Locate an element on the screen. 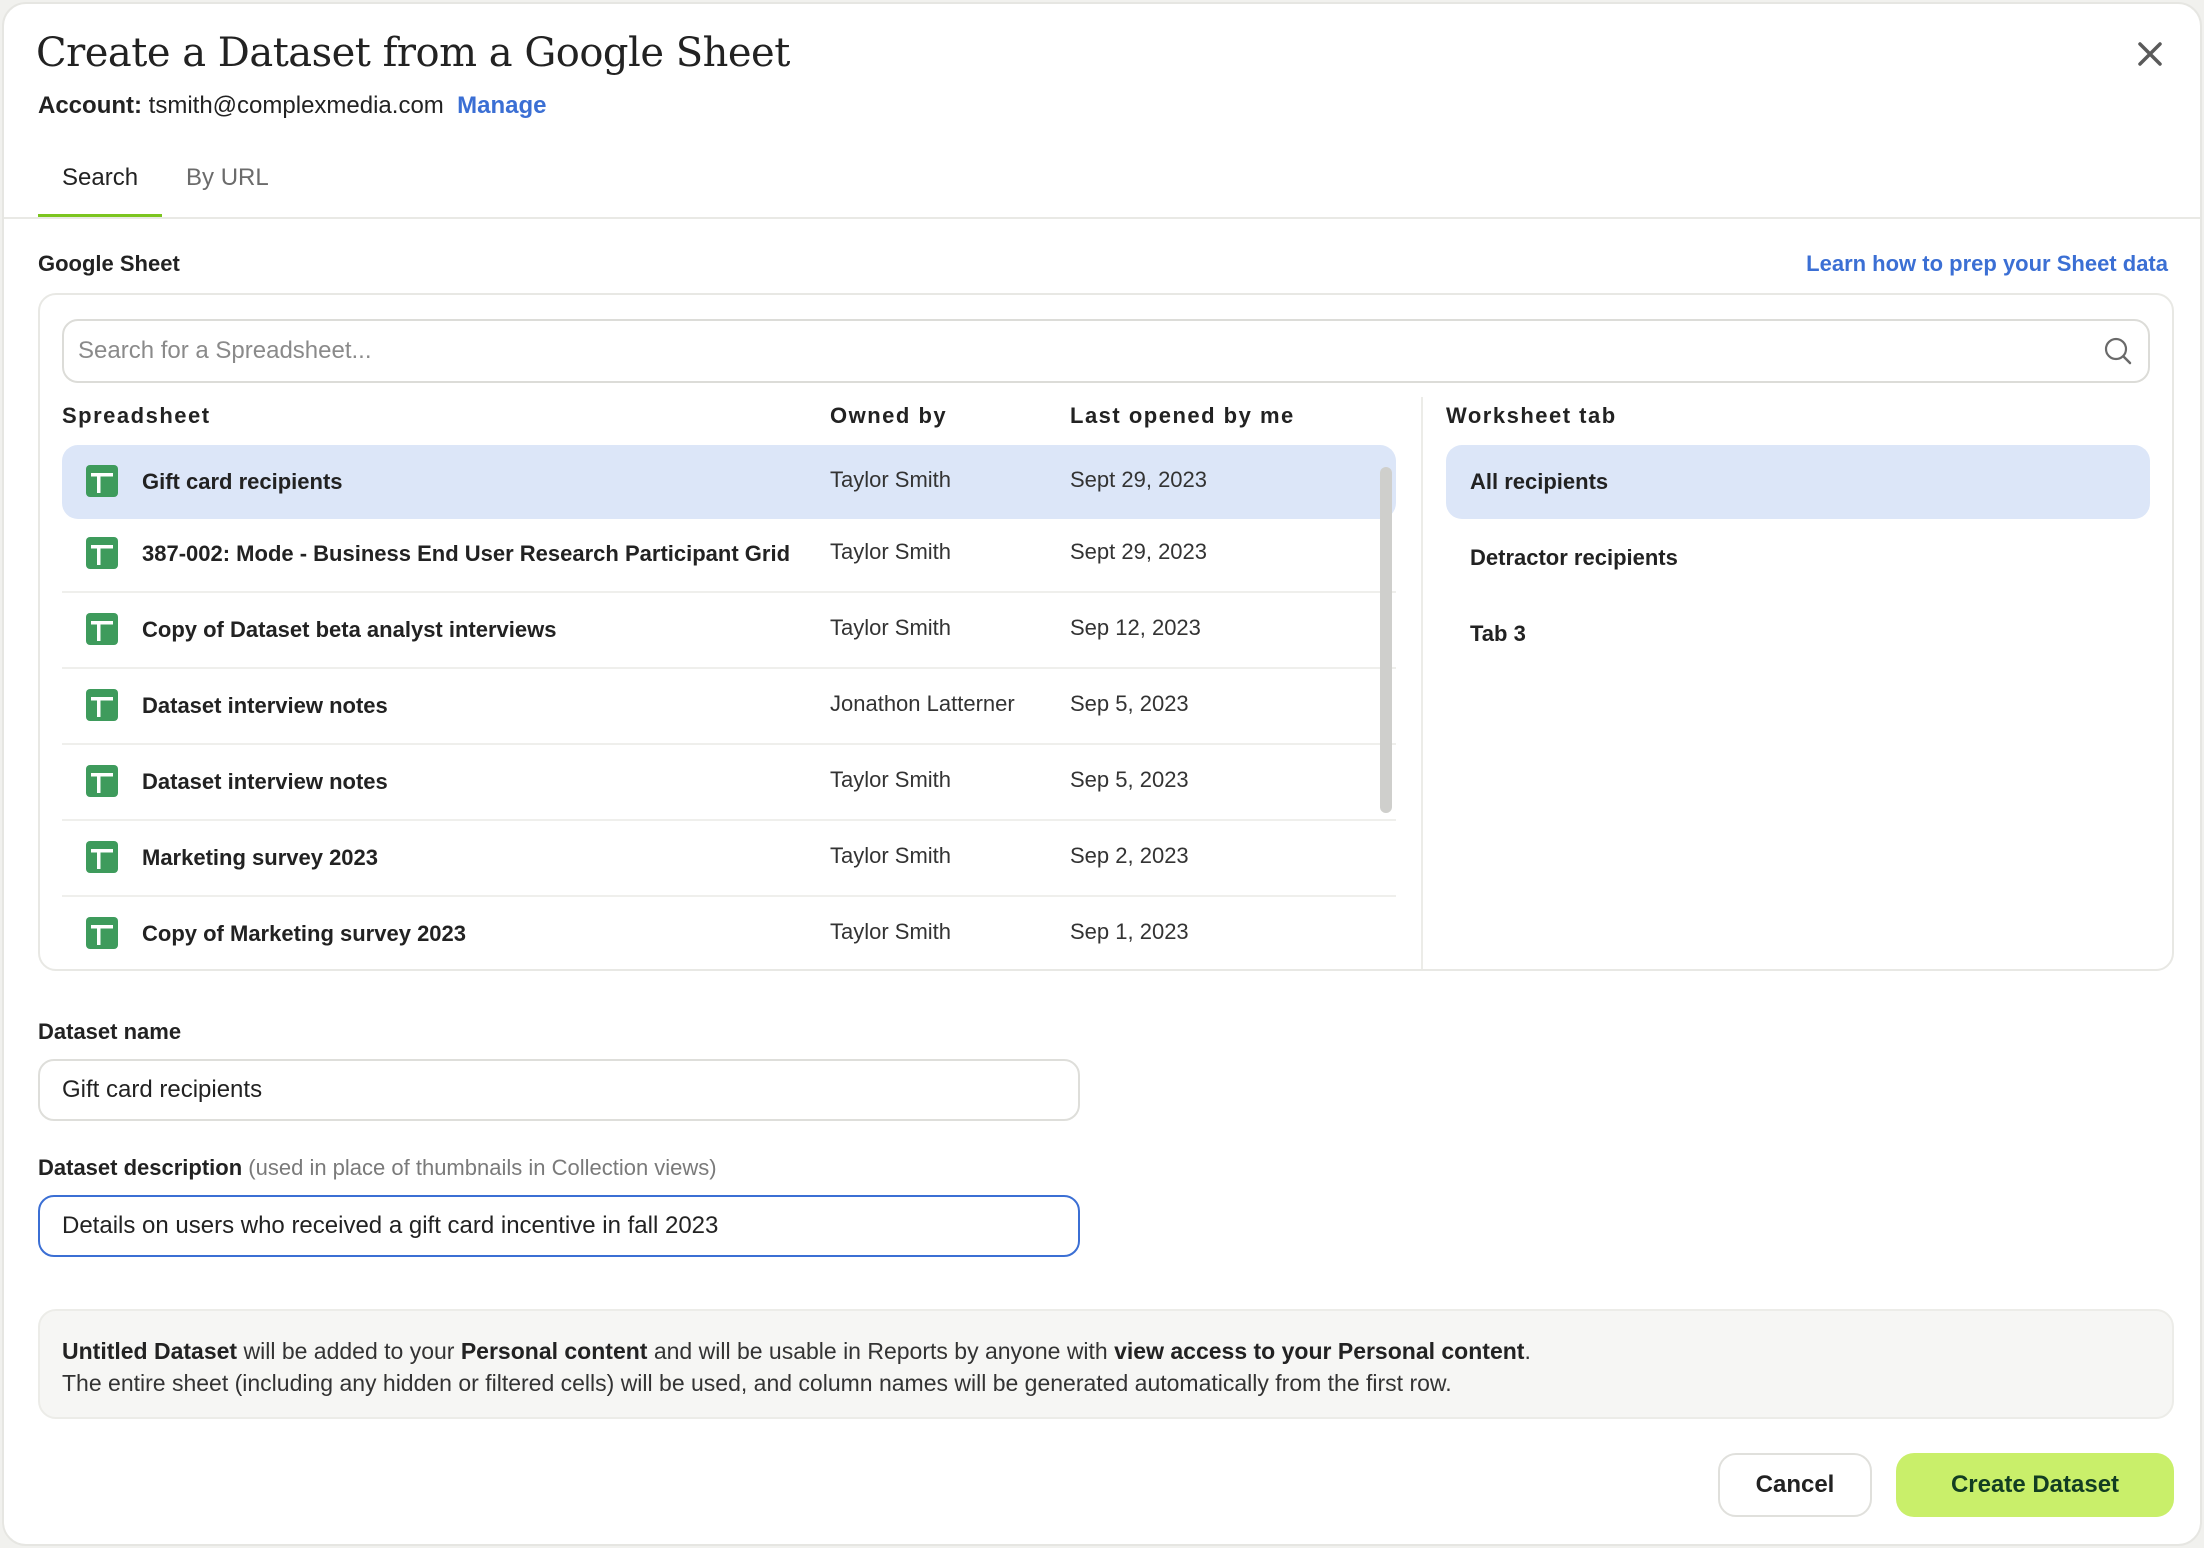 This screenshot has width=2204, height=1548. spreadsheet-name: Gift card recipients is located at coordinates (242, 481).